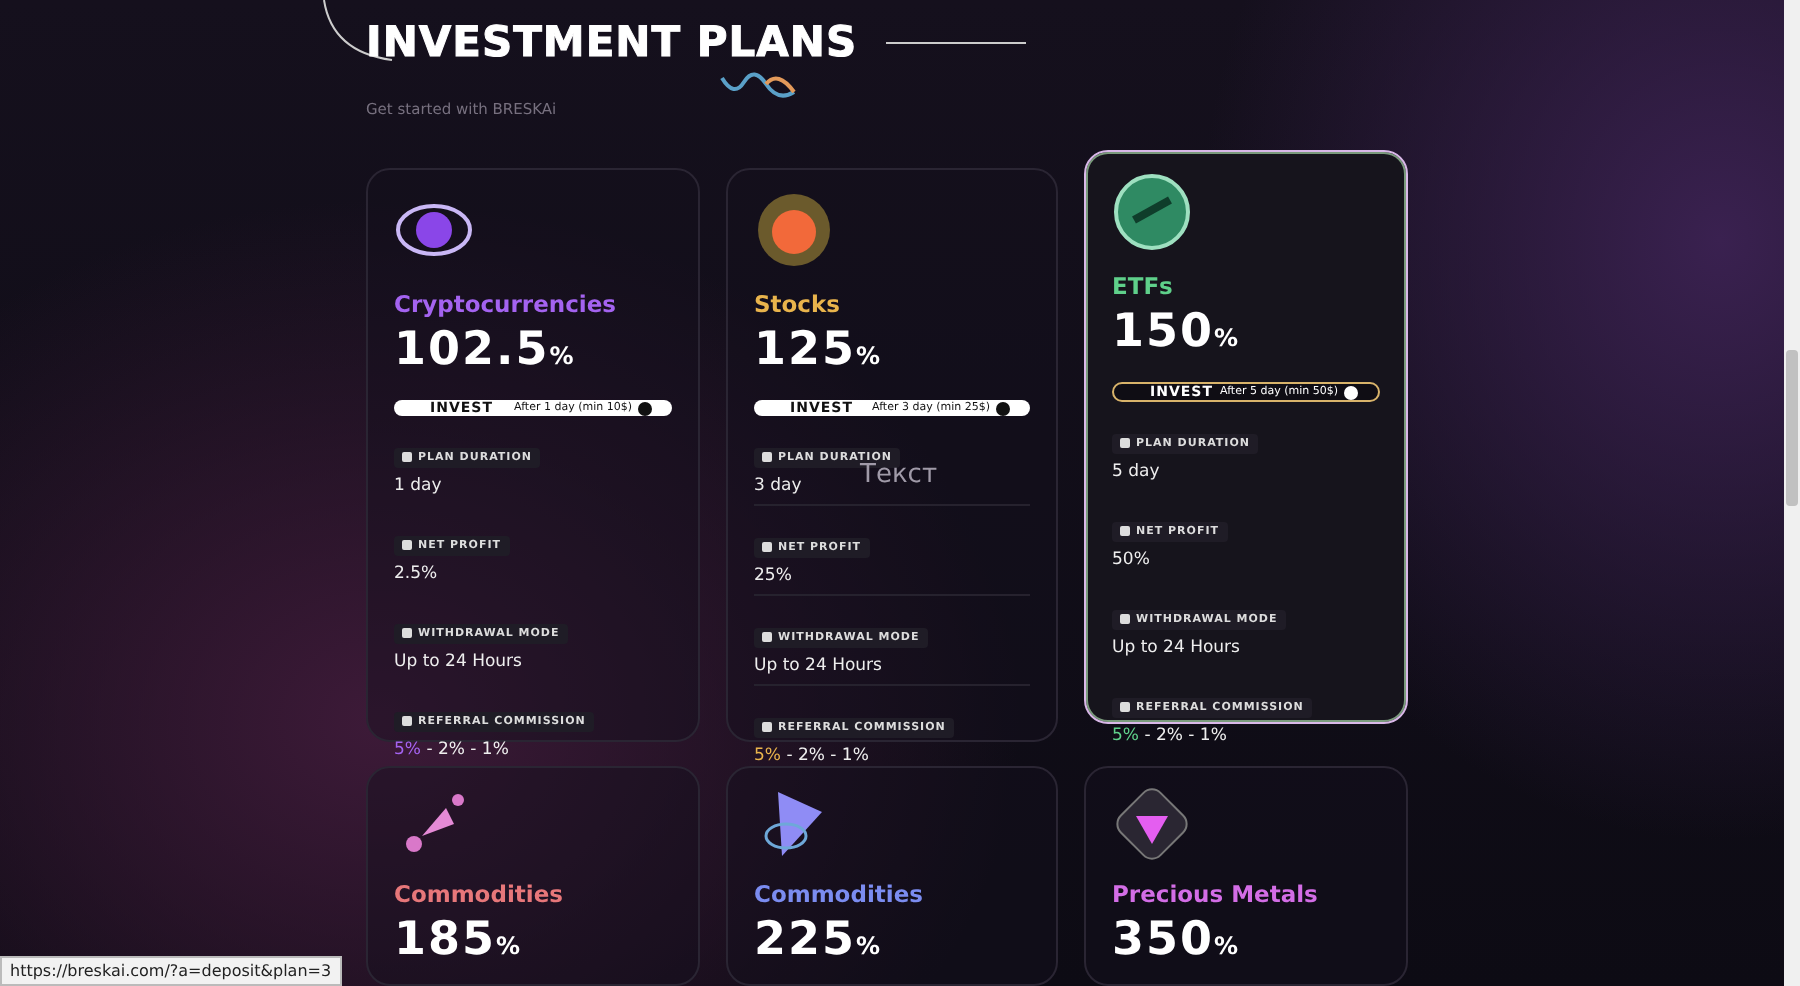  Describe the element at coordinates (1215, 894) in the screenshot. I see `plan-name: Precious Metals` at that location.